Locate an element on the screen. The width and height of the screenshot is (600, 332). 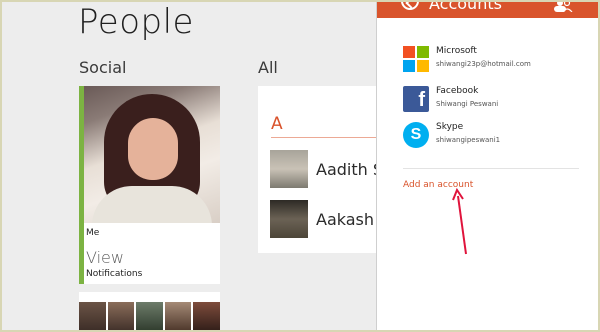
notifications-label: Notifications is located at coordinates (114, 274).